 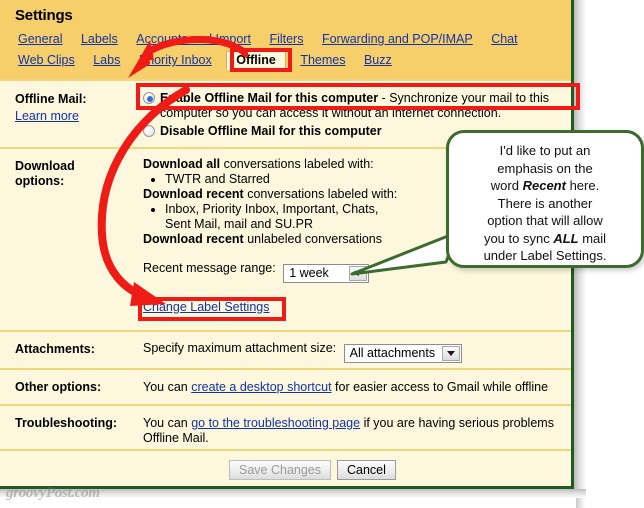 What do you see at coordinates (545, 220) in the screenshot?
I see `callout-line-5: option that will allow` at bounding box center [545, 220].